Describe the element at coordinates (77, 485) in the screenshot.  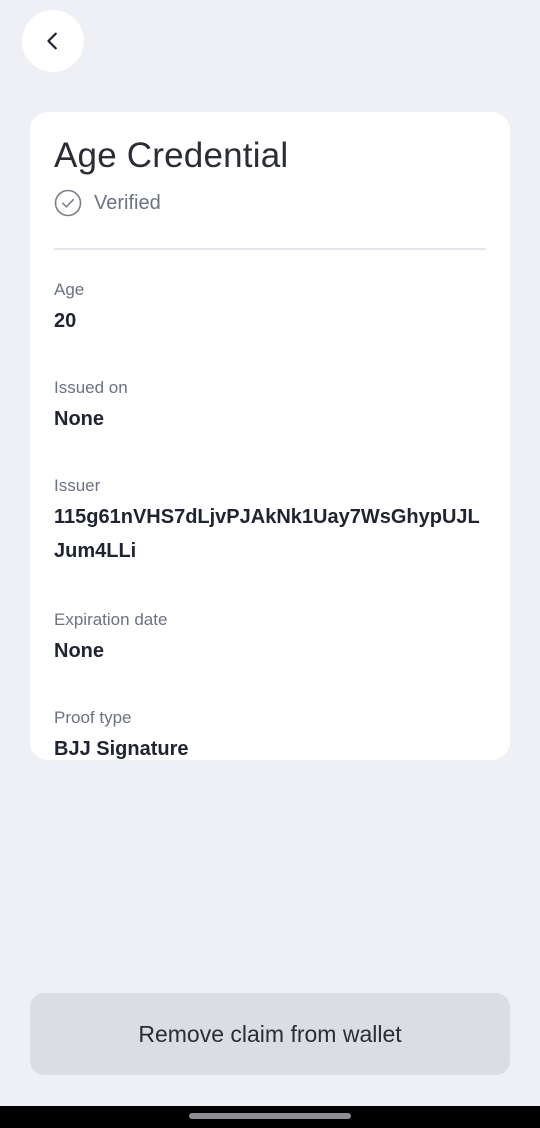
I see `field-label: Issuer` at that location.